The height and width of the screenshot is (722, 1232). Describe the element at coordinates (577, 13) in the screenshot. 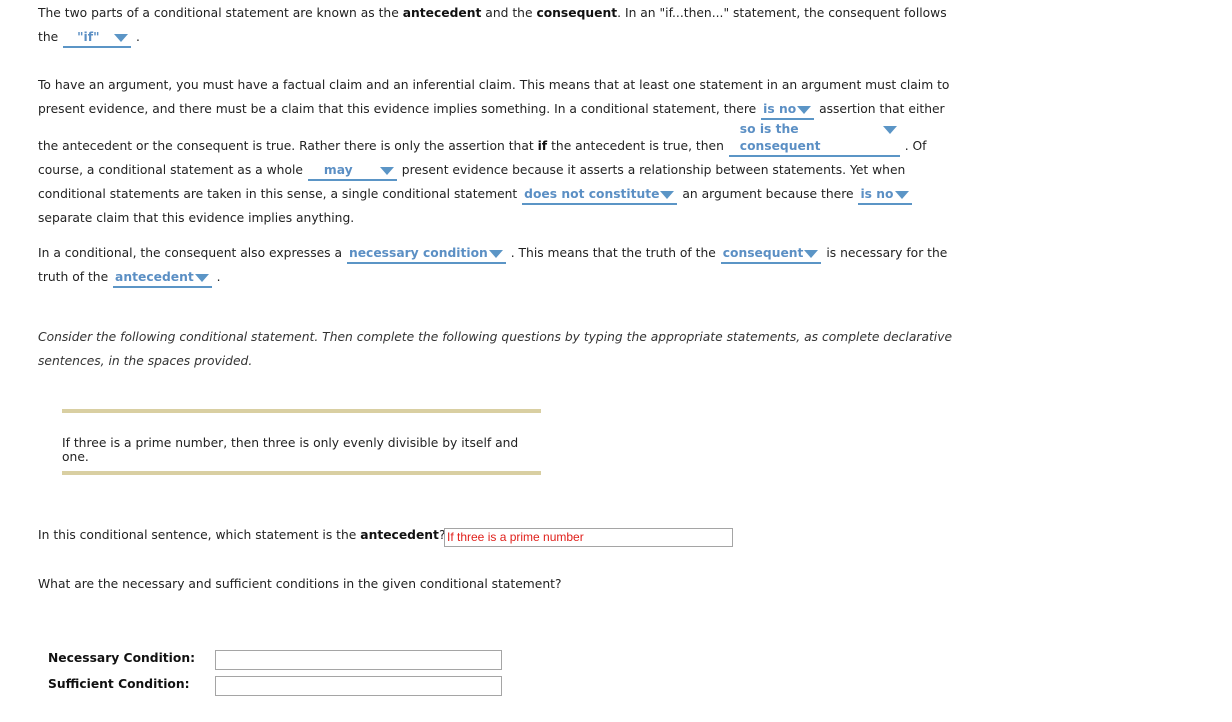

I see `bold-consequent: consequent` at that location.